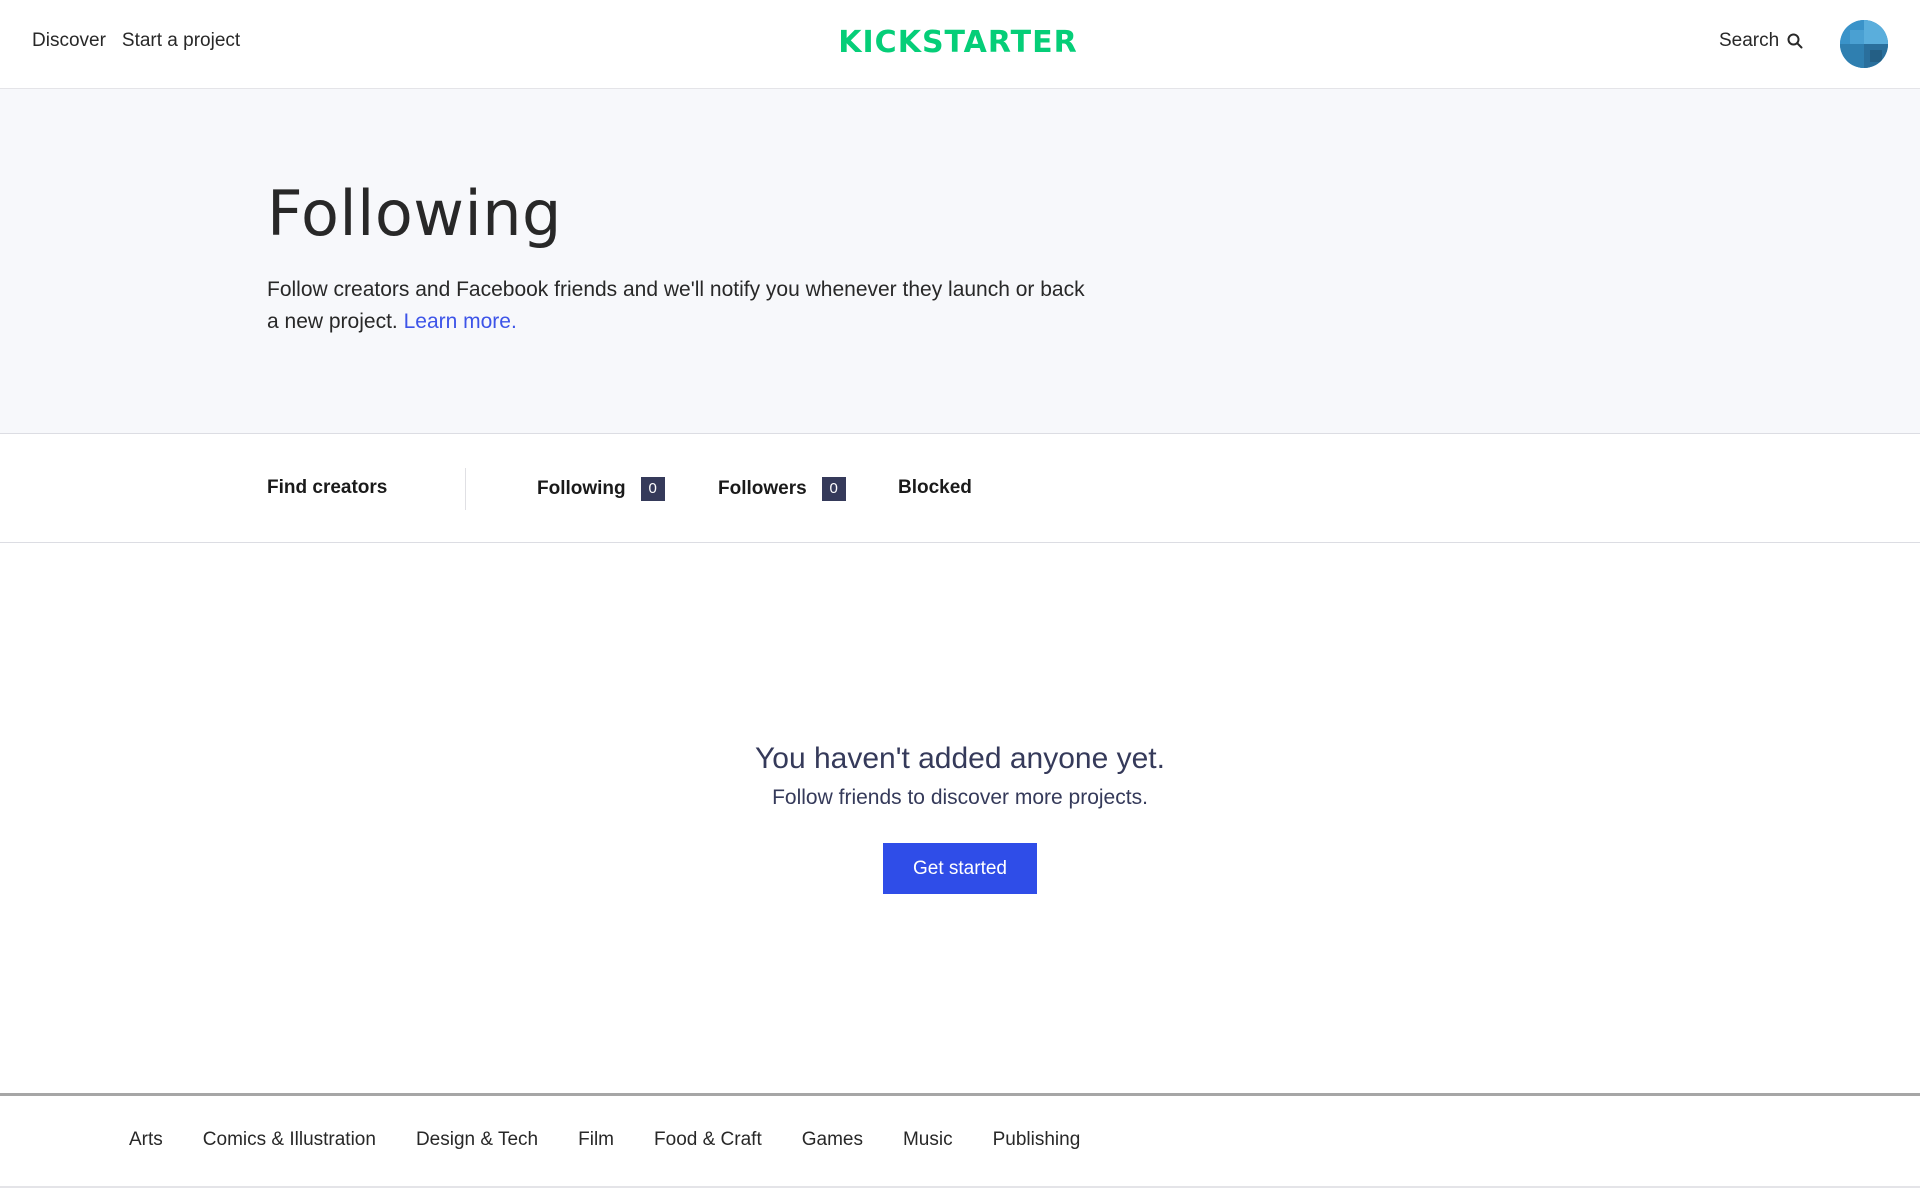 Image resolution: width=1920 pixels, height=1200 pixels. What do you see at coordinates (146, 1140) in the screenshot?
I see `category-link-arts: Arts` at bounding box center [146, 1140].